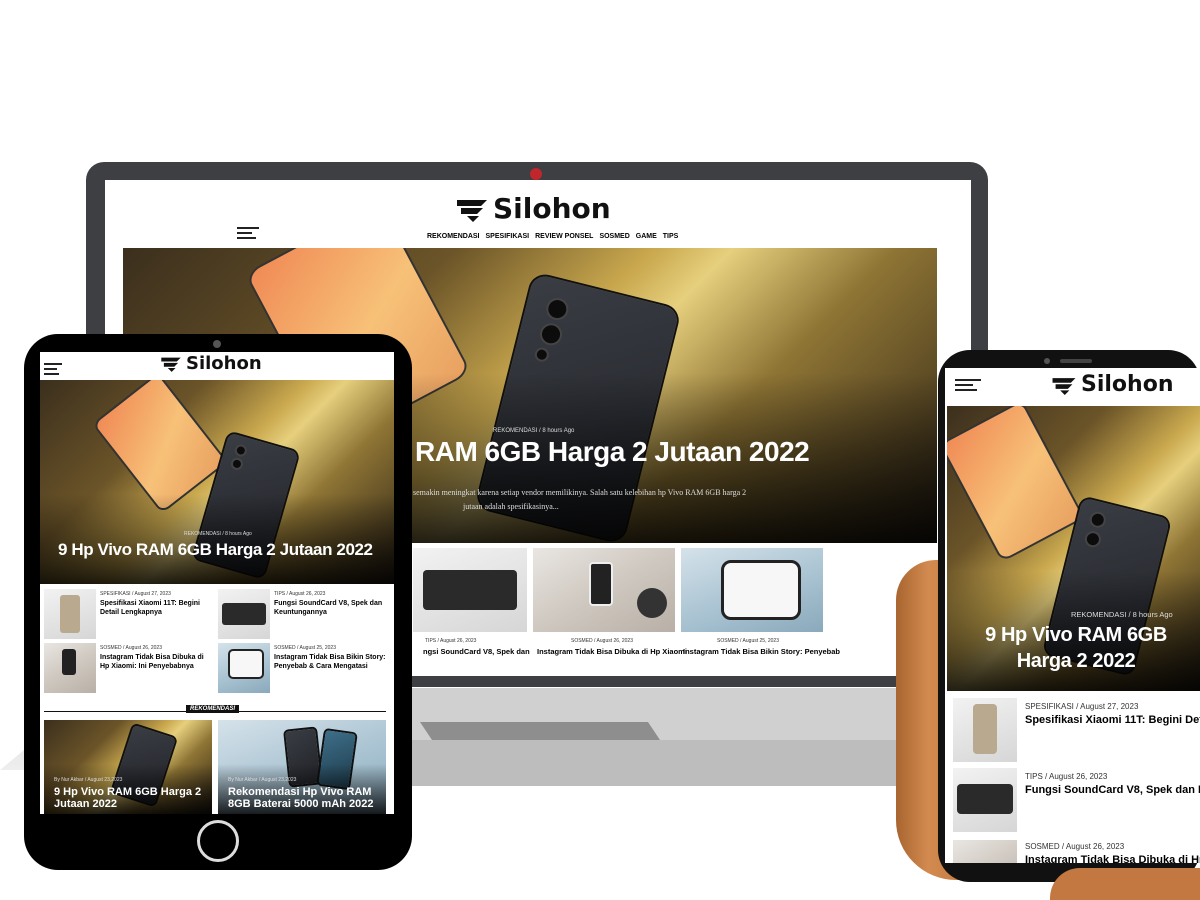  I want to click on nav-item-tips: TIPS, so click(671, 236).